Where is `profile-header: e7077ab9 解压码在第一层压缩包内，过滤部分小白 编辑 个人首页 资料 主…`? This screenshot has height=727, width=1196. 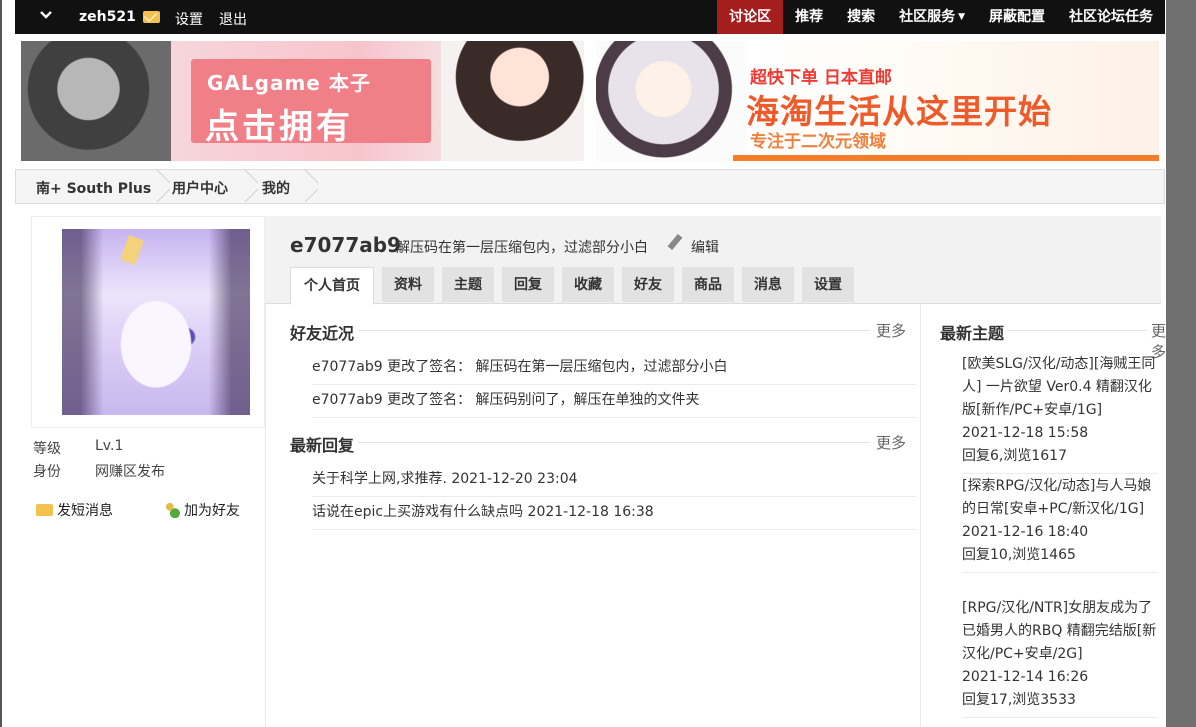 profile-header: e7077ab9 解压码在第一层压缩包内，过滤部分小白 编辑 个人首页 资料 主… is located at coordinates (713, 260).